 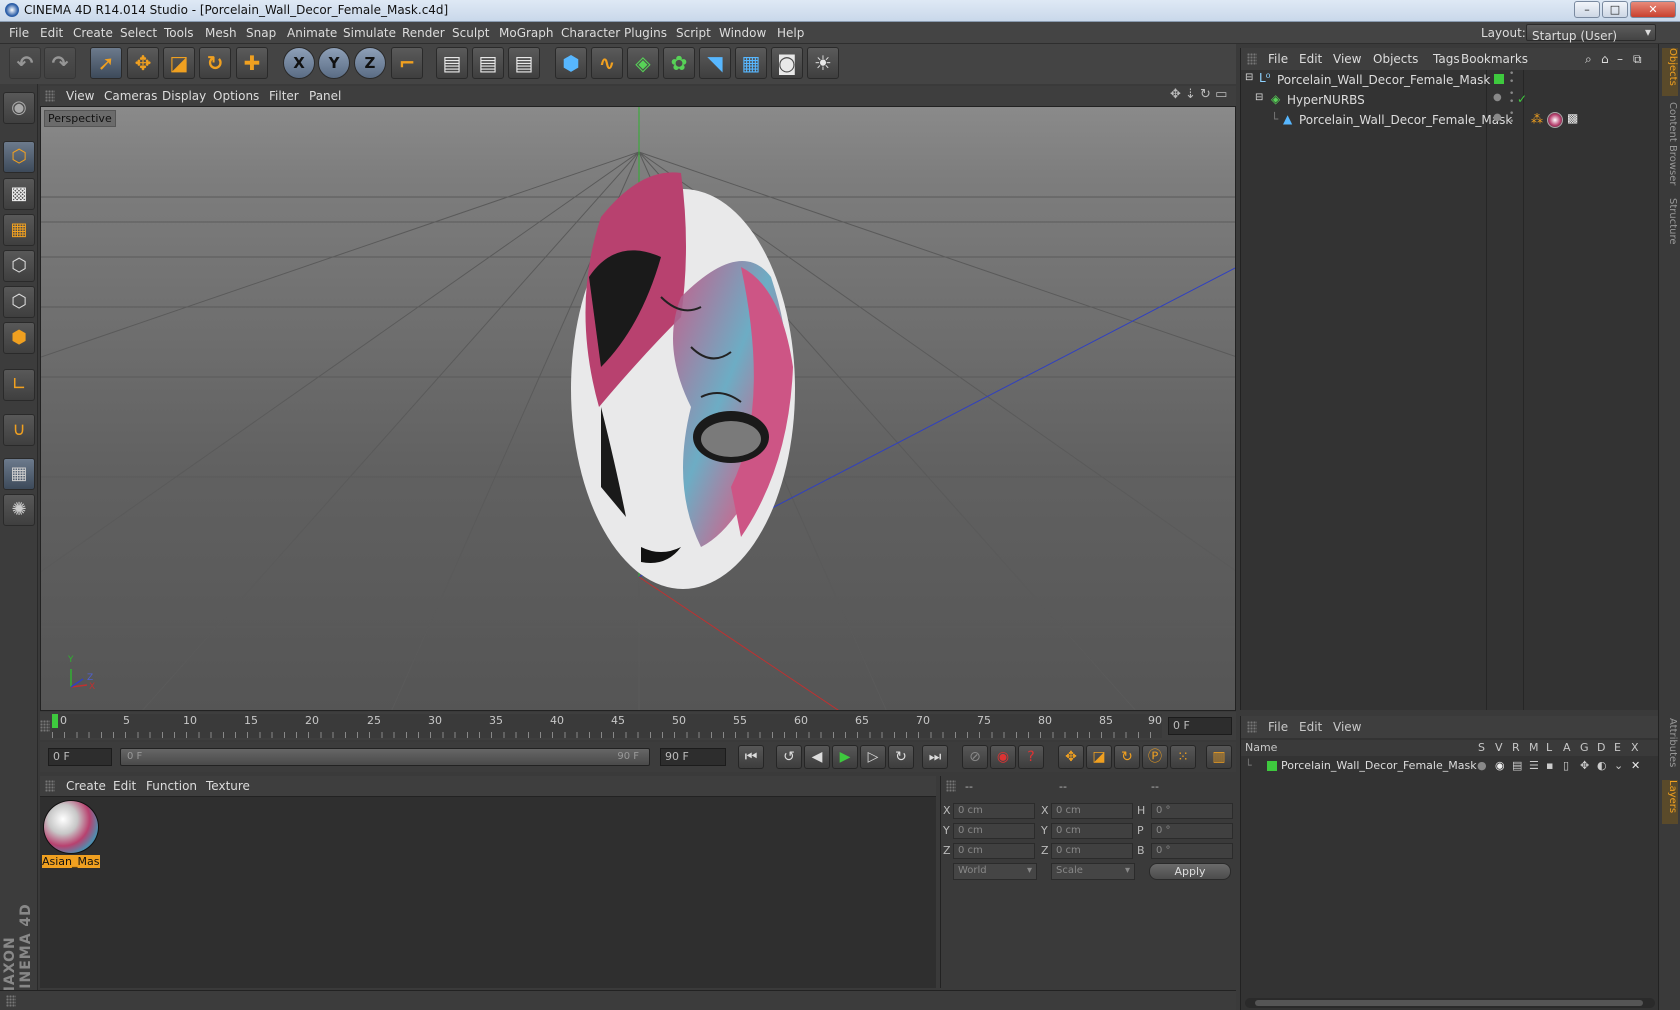 I want to click on object-menu-bookmarks: Bookmarks, so click(x=1494, y=59).